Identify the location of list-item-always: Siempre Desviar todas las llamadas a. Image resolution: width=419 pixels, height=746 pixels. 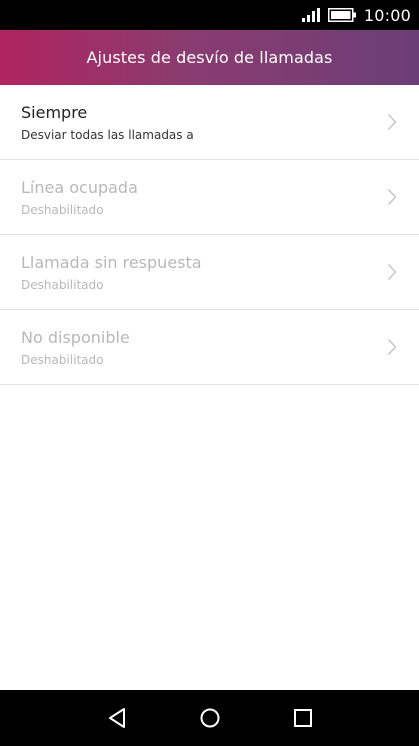
(209, 122).